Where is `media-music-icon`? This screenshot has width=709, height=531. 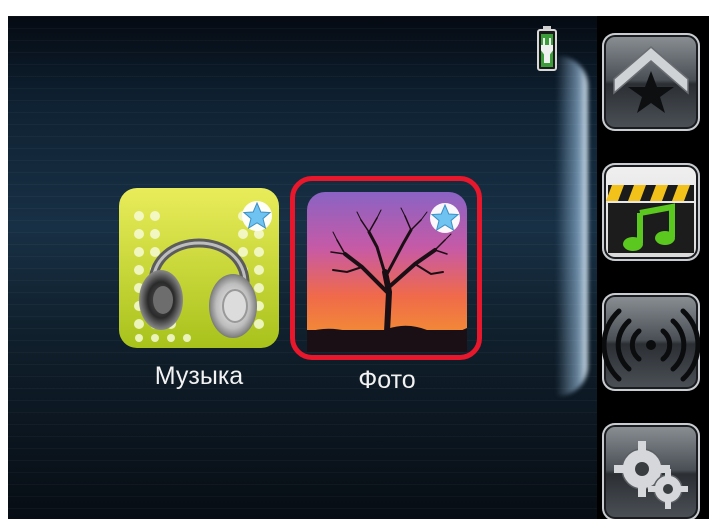 media-music-icon is located at coordinates (650, 219).